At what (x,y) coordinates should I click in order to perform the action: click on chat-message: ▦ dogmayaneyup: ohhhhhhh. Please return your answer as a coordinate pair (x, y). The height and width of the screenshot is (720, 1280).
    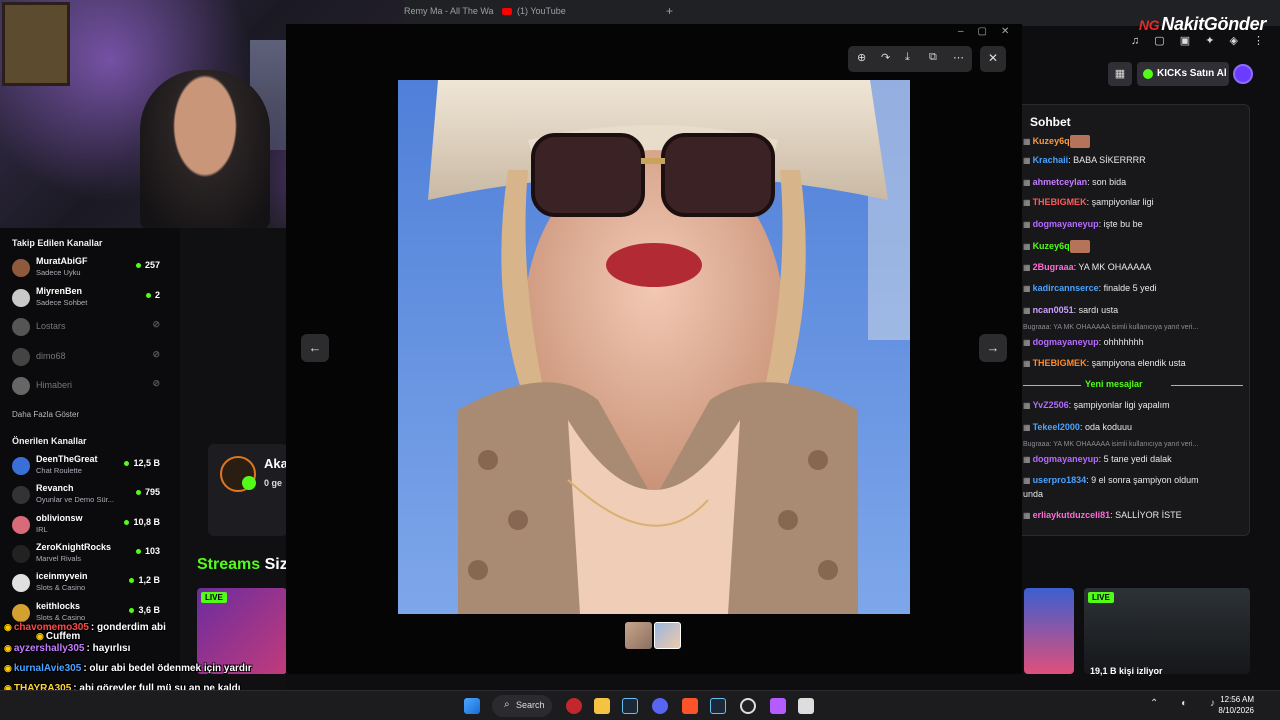
    Looking at the image, I should click on (1083, 342).